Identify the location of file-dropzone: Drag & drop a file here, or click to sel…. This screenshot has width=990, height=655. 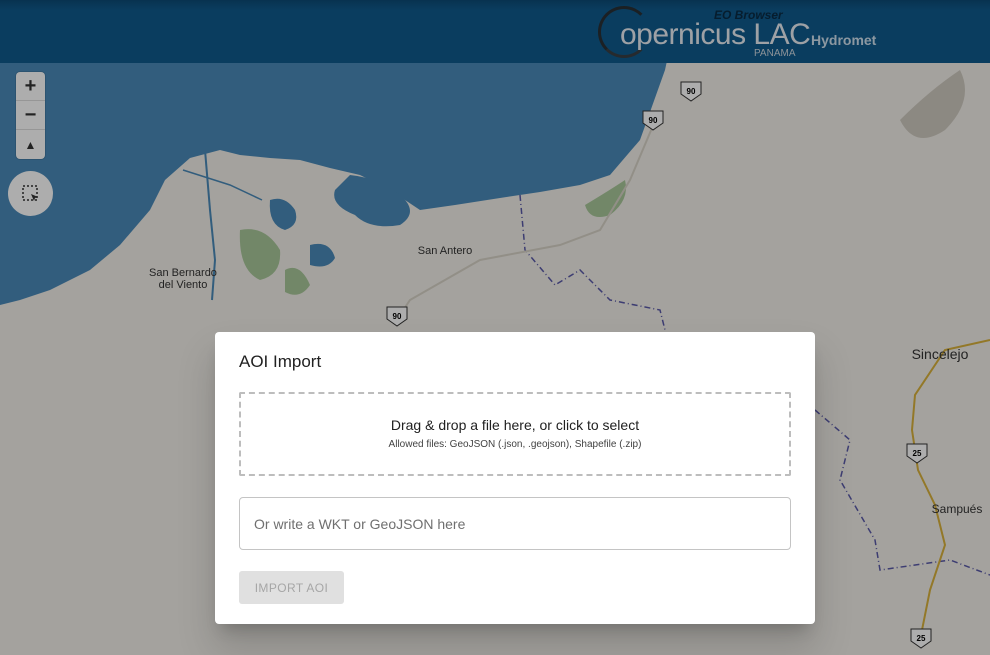
(515, 434).